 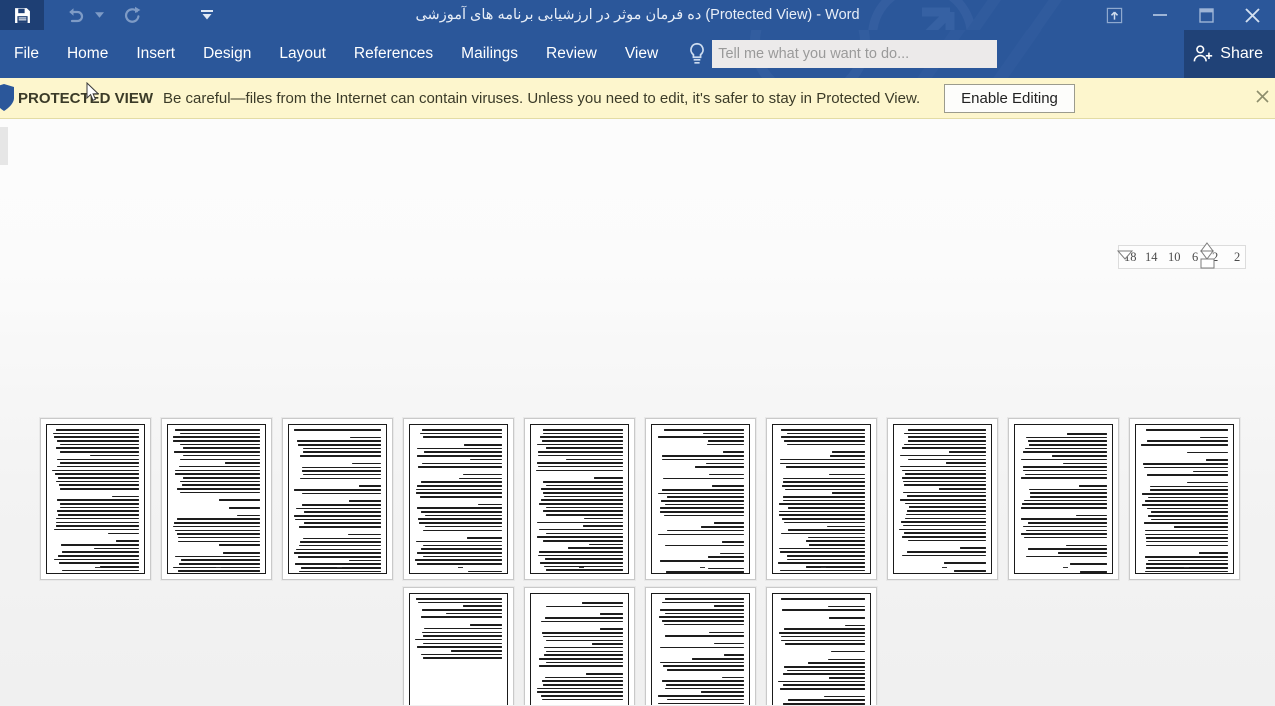 I want to click on protected-view-close-button, so click(x=1264, y=98).